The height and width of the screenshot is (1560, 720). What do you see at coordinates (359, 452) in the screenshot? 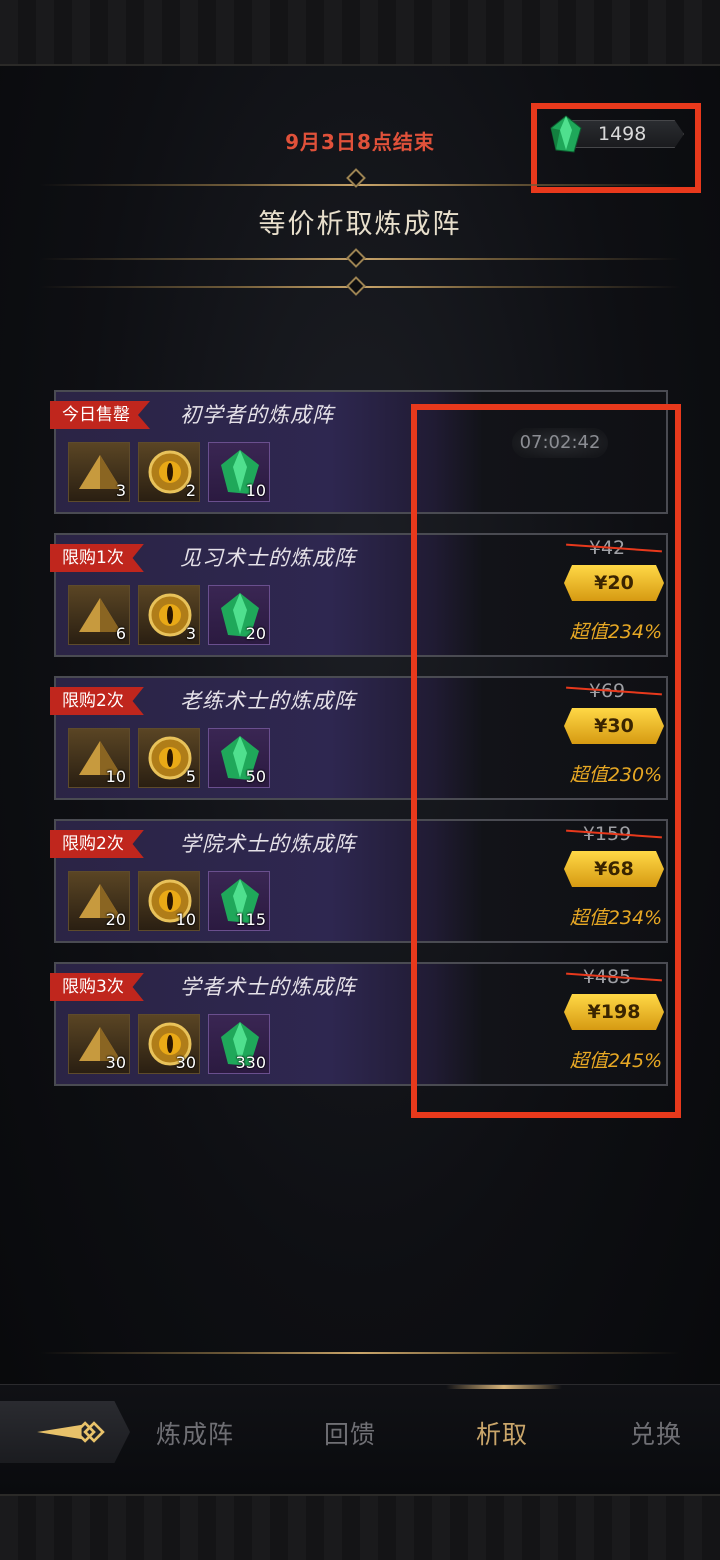
I see `pack-row: 今日售罄 初学者的炼成阵 3 2 10 07:02:42` at bounding box center [359, 452].